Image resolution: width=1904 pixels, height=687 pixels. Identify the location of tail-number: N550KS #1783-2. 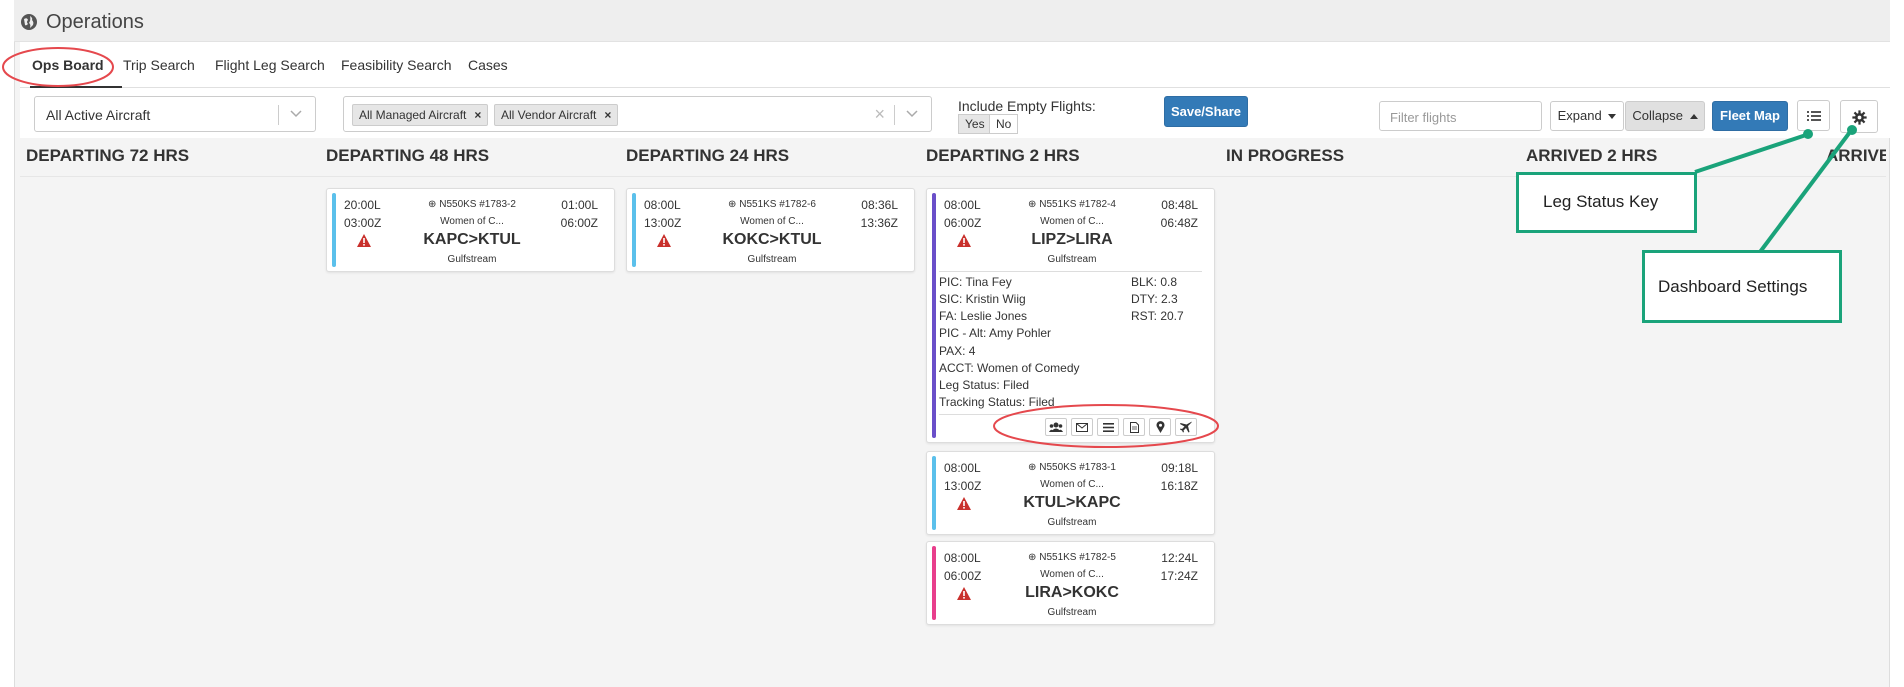
(477, 204).